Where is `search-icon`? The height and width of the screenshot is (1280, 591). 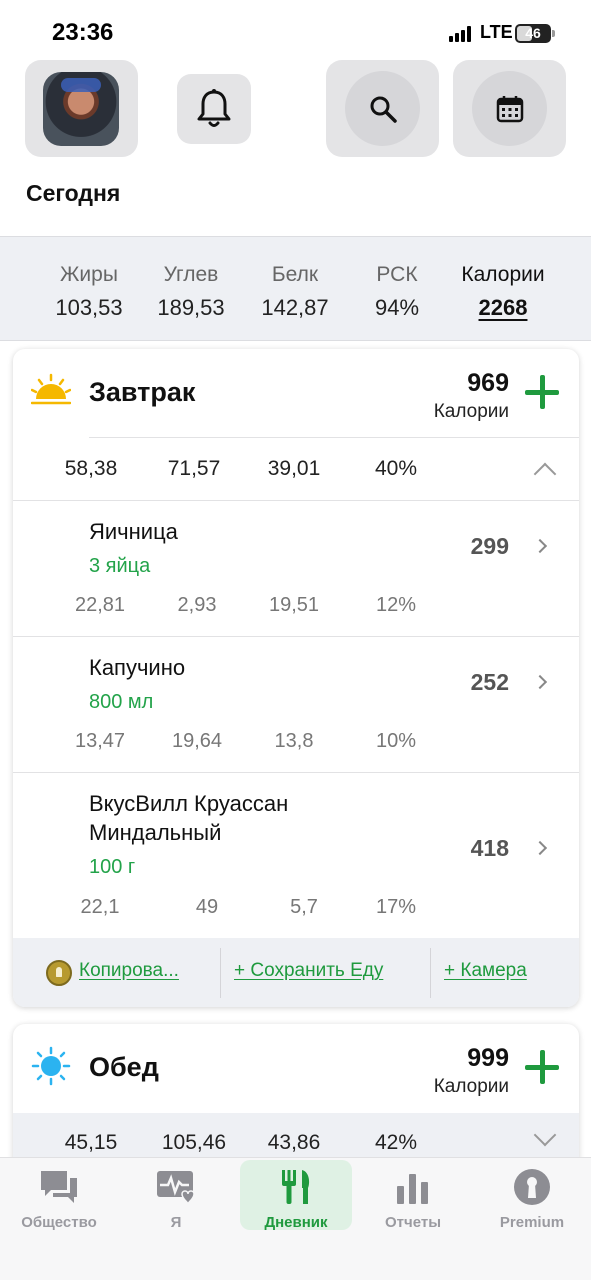
search-icon is located at coordinates (383, 109).